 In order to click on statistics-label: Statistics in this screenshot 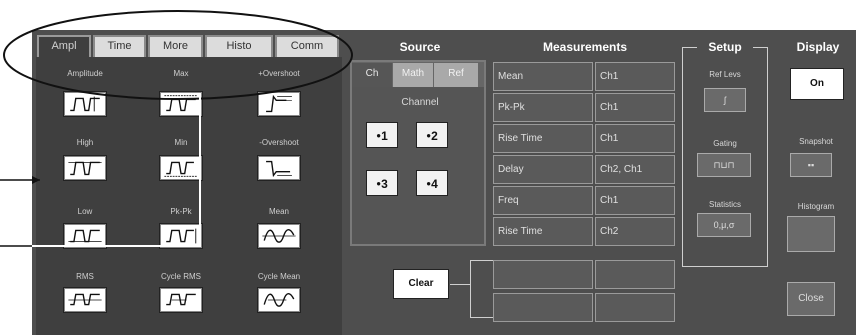, I will do `click(724, 204)`.